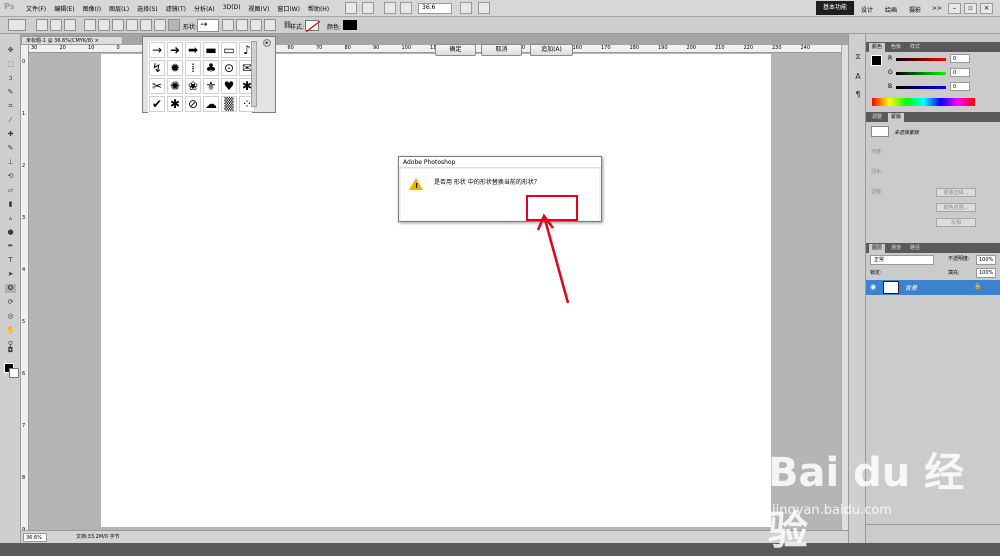 Image resolution: width=1000 pixels, height=556 pixels. I want to click on history-icon: ⧖, so click(858, 57).